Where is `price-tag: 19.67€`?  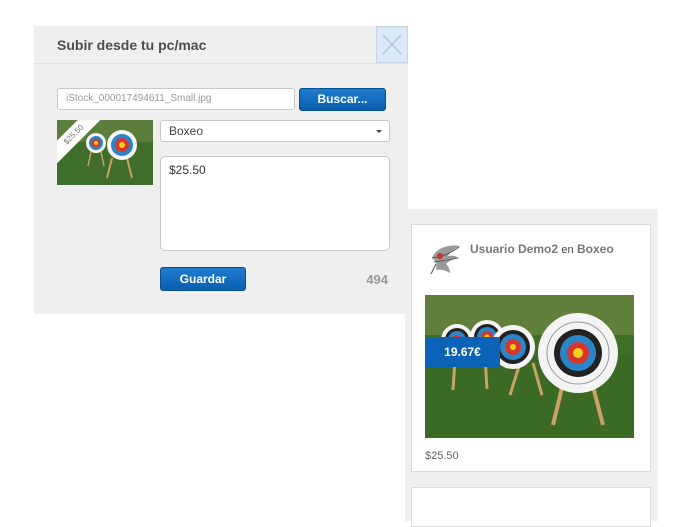
price-tag: 19.67€ is located at coordinates (462, 352).